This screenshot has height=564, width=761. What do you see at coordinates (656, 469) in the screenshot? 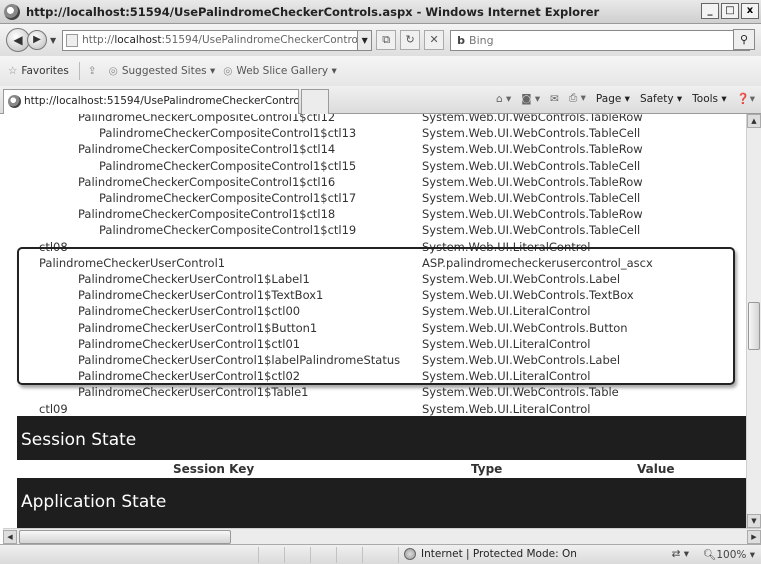
I see `value-column: Value` at bounding box center [656, 469].